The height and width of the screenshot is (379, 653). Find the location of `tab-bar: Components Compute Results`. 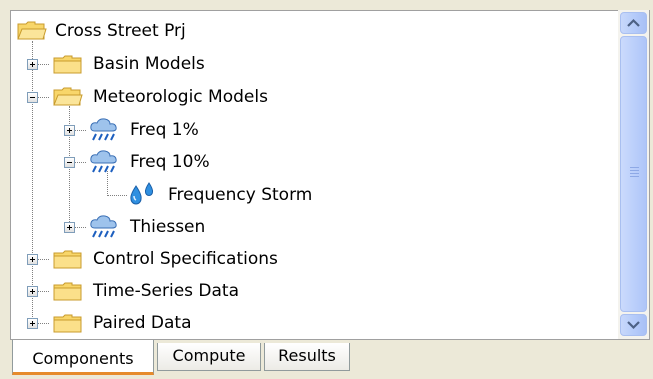

tab-bar: Components Compute Results is located at coordinates (330, 359).